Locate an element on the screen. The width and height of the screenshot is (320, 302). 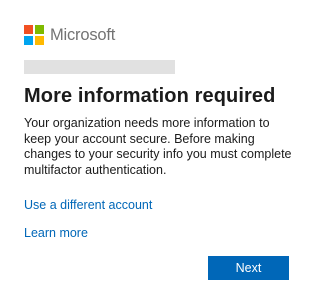
brand-name: Microsoft is located at coordinates (83, 34).